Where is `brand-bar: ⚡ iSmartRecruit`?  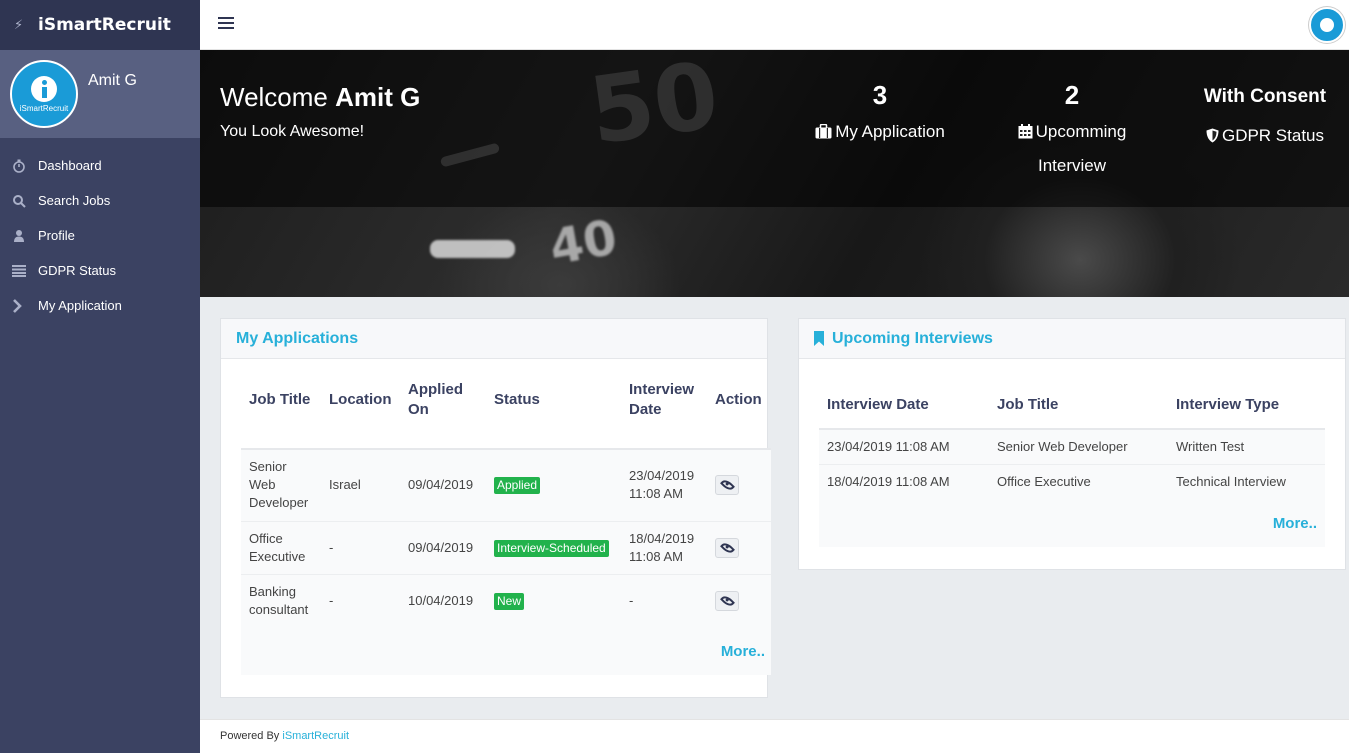
brand-bar: ⚡ iSmartRecruit is located at coordinates (100, 25).